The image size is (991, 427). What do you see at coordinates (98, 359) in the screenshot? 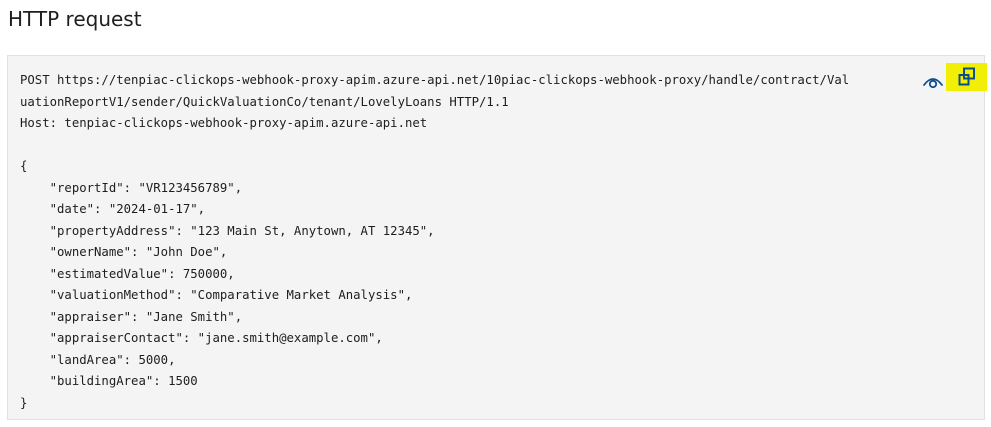
I see `code-line: "landArea": 5000,` at bounding box center [98, 359].